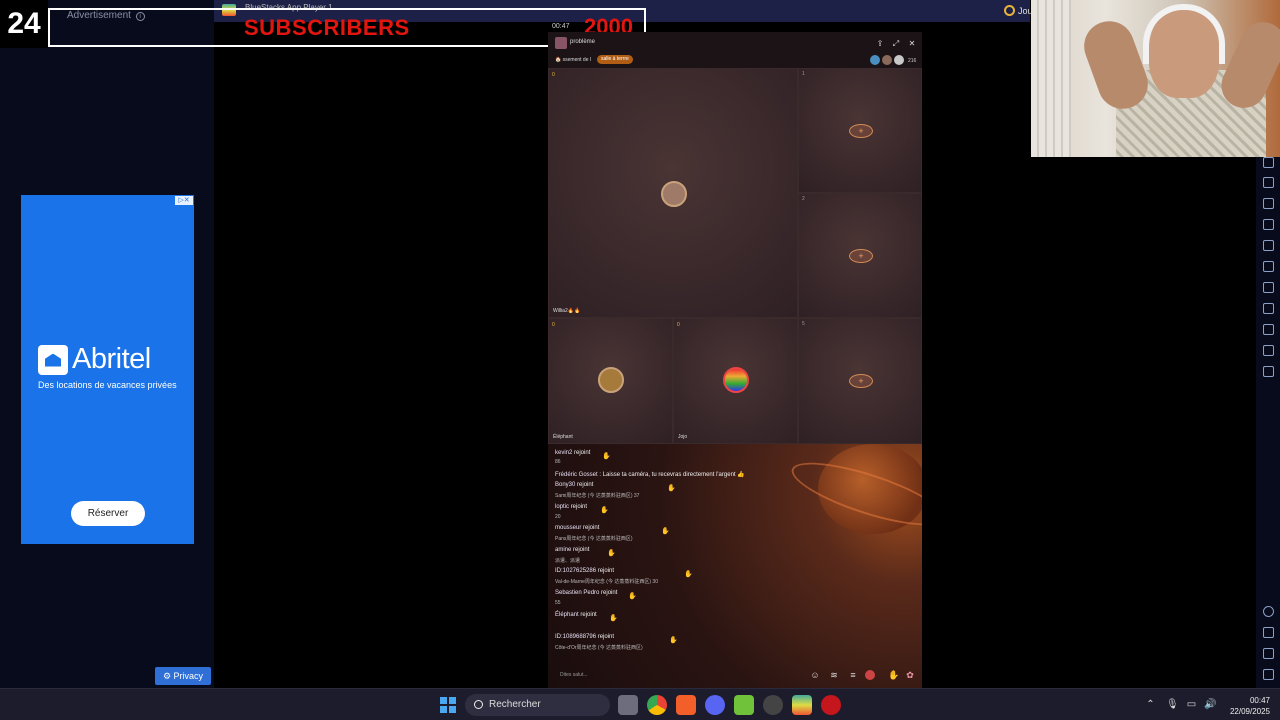  Describe the element at coordinates (1210, 704) in the screenshot. I see `volume-icon: 🔊` at that location.